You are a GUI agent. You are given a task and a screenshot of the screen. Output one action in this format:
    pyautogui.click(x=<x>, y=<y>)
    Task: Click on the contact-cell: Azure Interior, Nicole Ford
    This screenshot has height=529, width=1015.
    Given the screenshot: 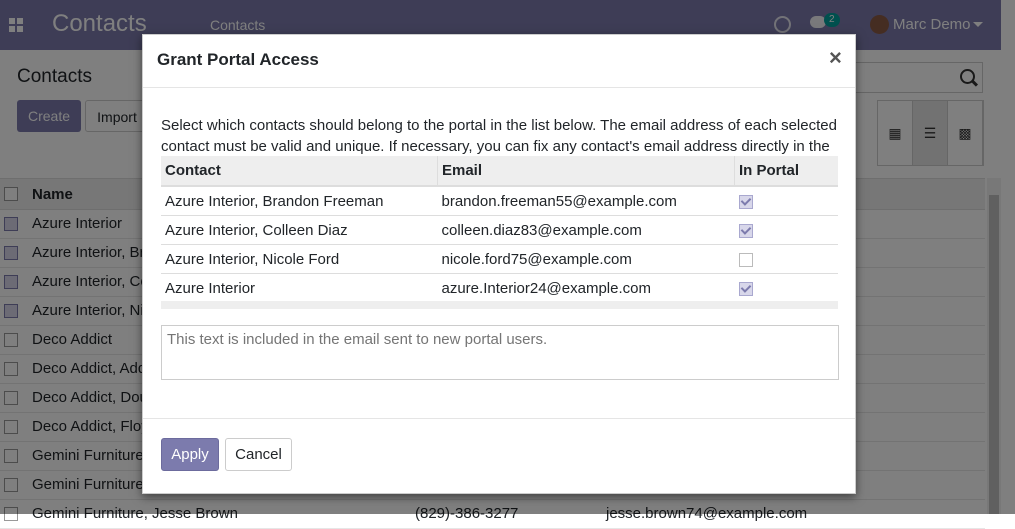 What is the action you would take?
    pyautogui.click(x=299, y=259)
    